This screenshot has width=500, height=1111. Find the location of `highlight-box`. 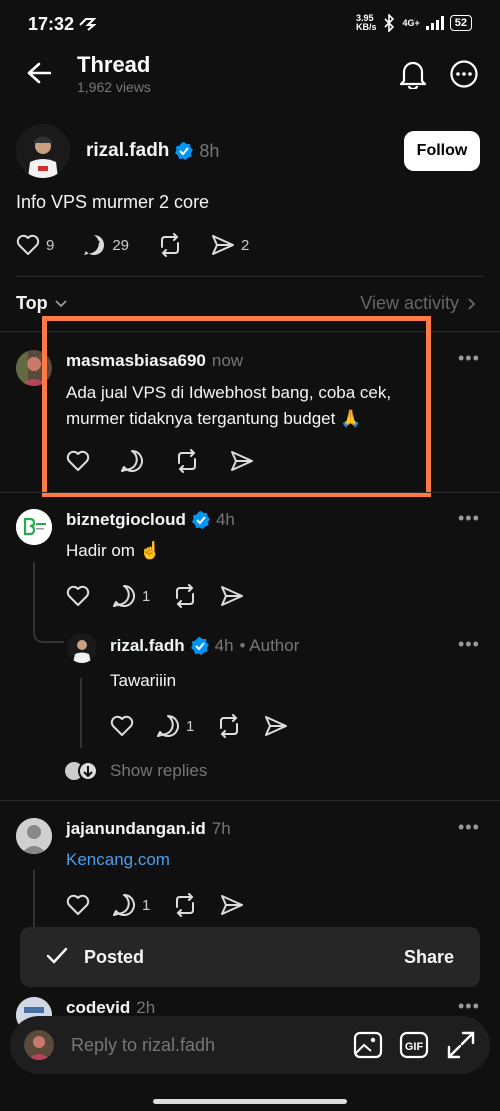

highlight-box is located at coordinates (236, 406).